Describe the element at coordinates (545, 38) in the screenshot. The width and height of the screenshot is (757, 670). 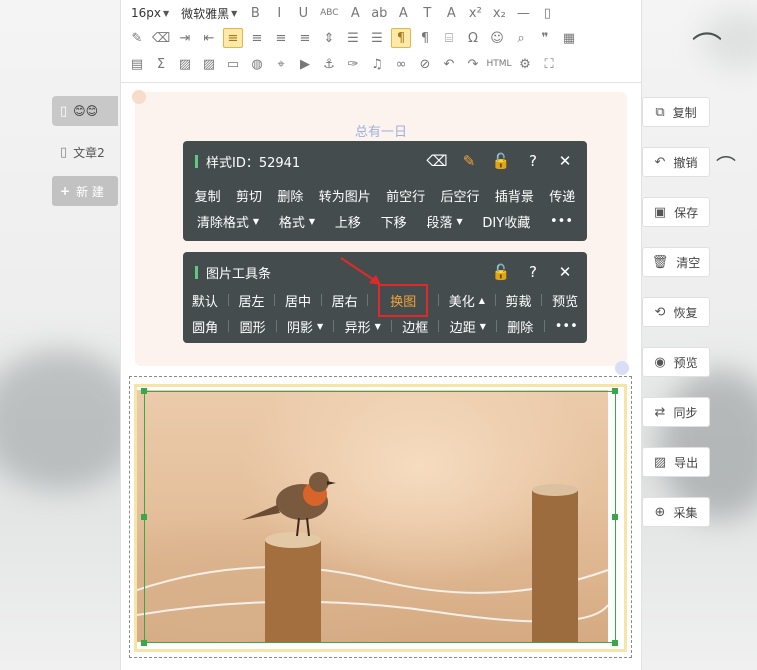
I see `quote-icon: ❞` at that location.